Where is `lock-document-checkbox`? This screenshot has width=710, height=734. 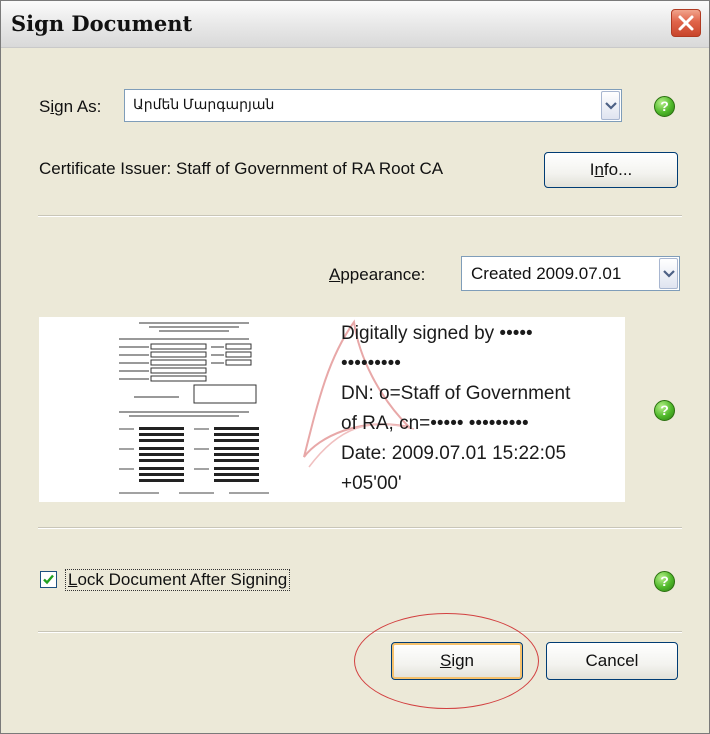
lock-document-checkbox is located at coordinates (48, 579).